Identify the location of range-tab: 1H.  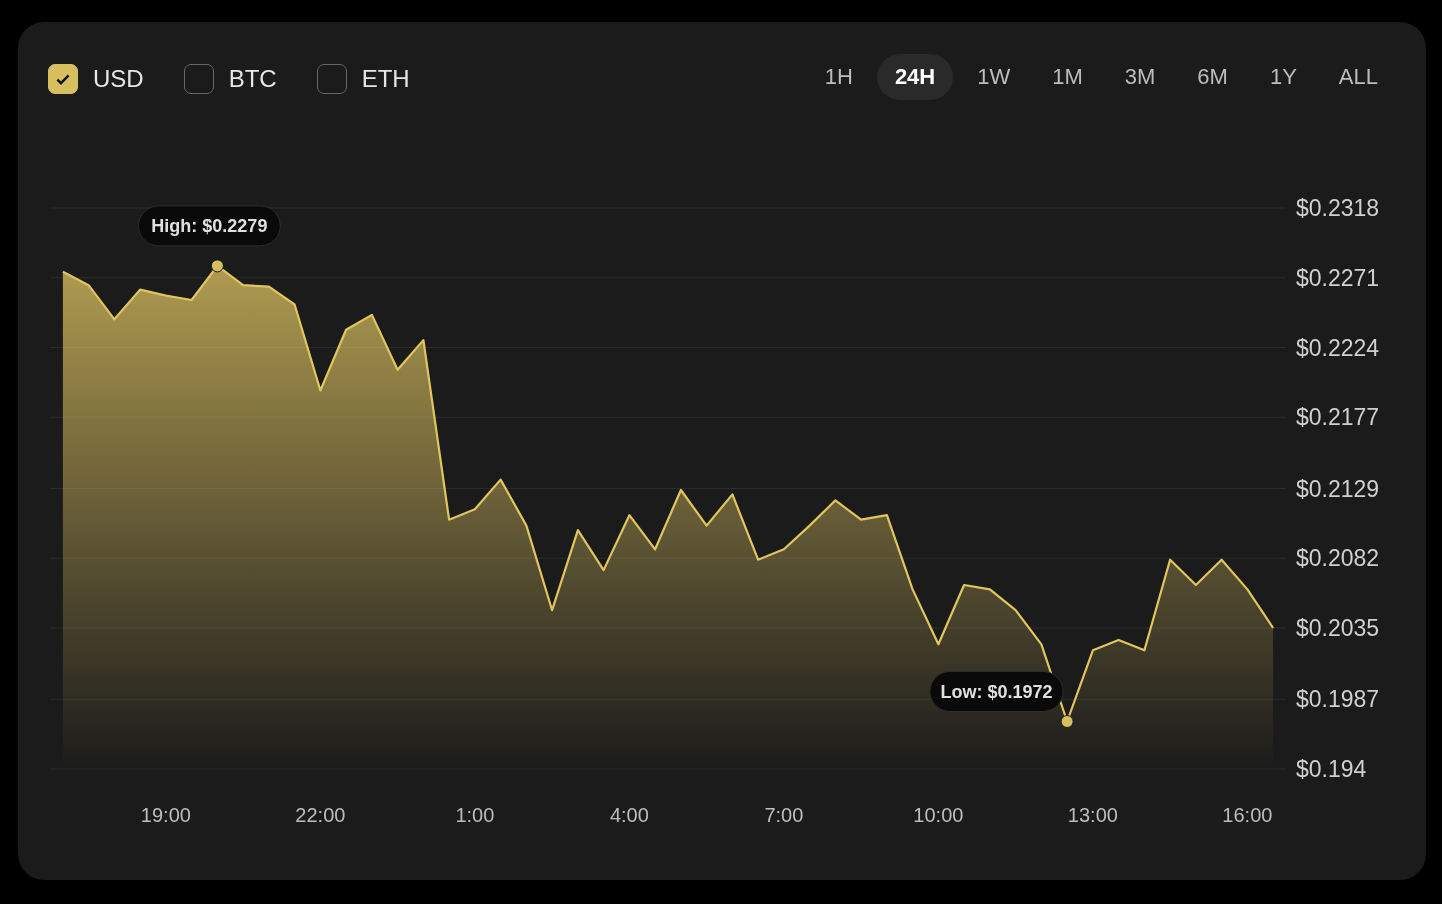
(838, 77).